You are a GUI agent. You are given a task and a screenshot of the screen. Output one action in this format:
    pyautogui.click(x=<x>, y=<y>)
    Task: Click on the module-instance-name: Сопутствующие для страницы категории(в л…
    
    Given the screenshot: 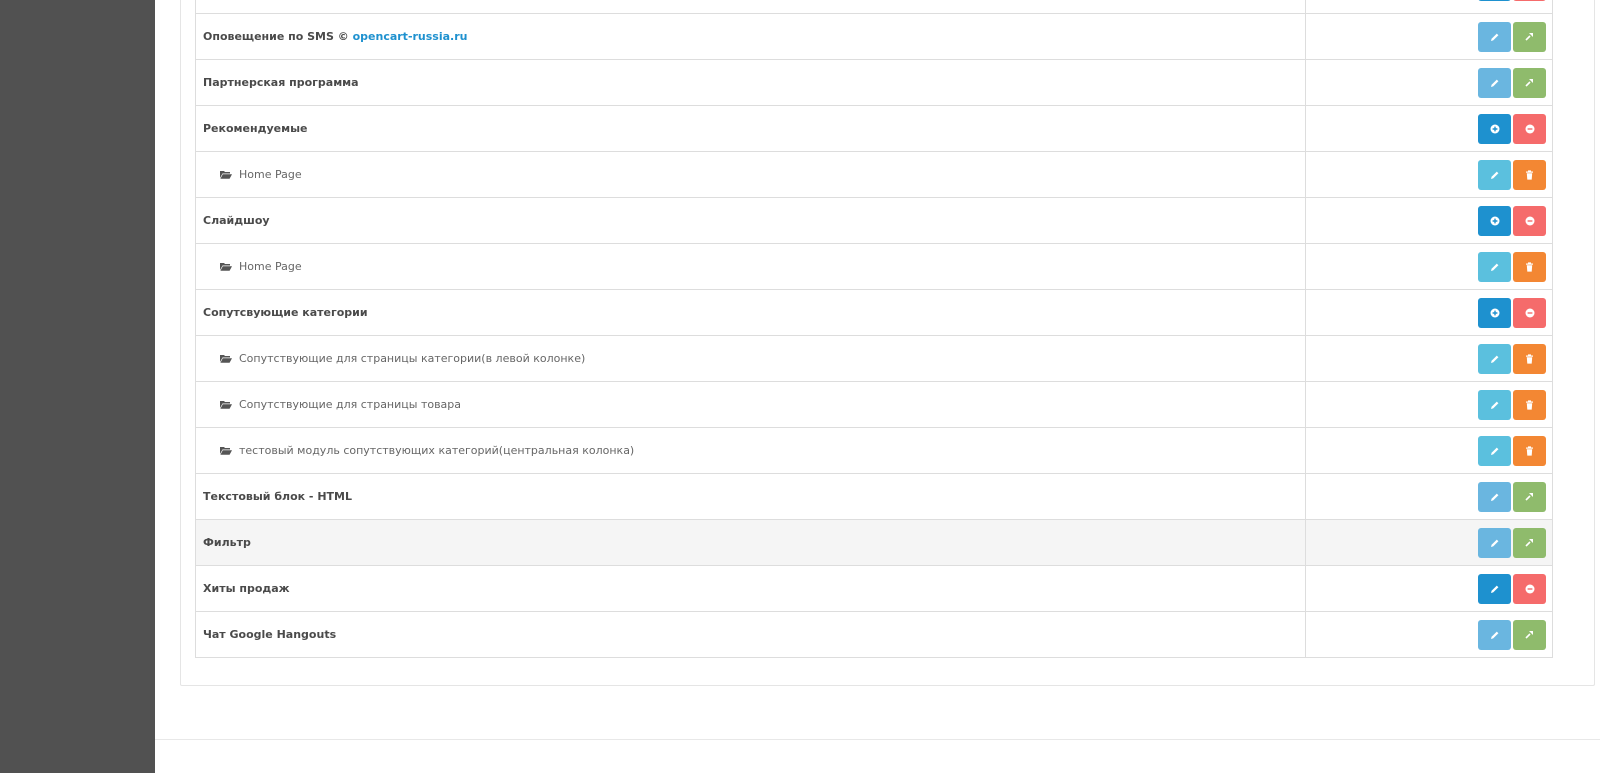 What is the action you would take?
    pyautogui.click(x=412, y=358)
    